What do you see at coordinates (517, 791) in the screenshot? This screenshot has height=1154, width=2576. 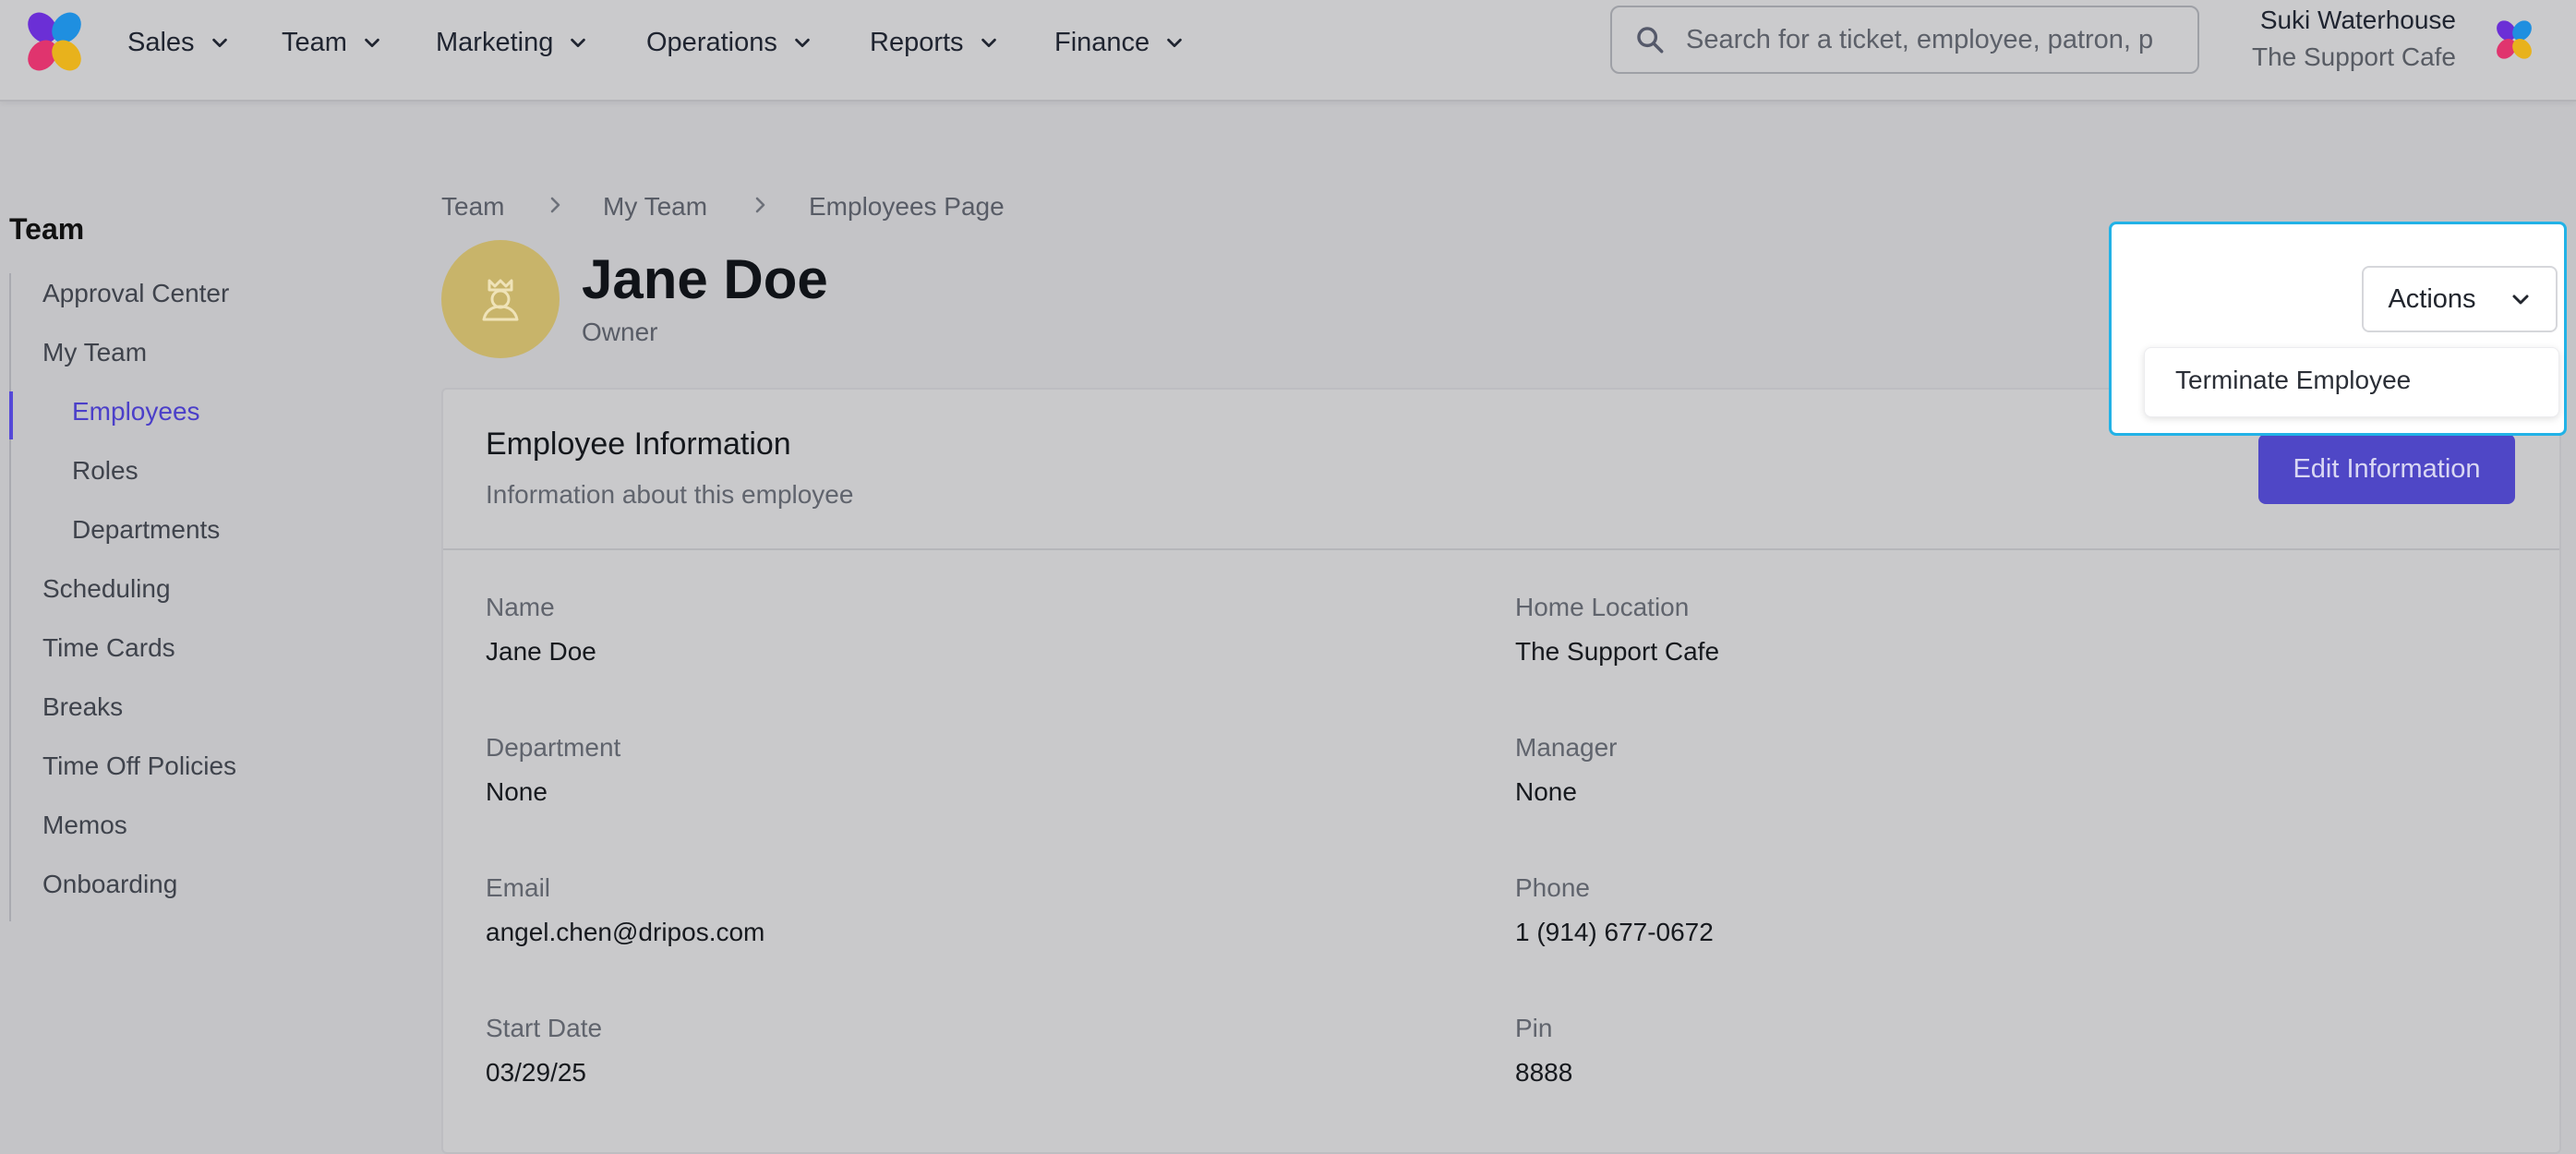 I see `field-value-department: None` at bounding box center [517, 791].